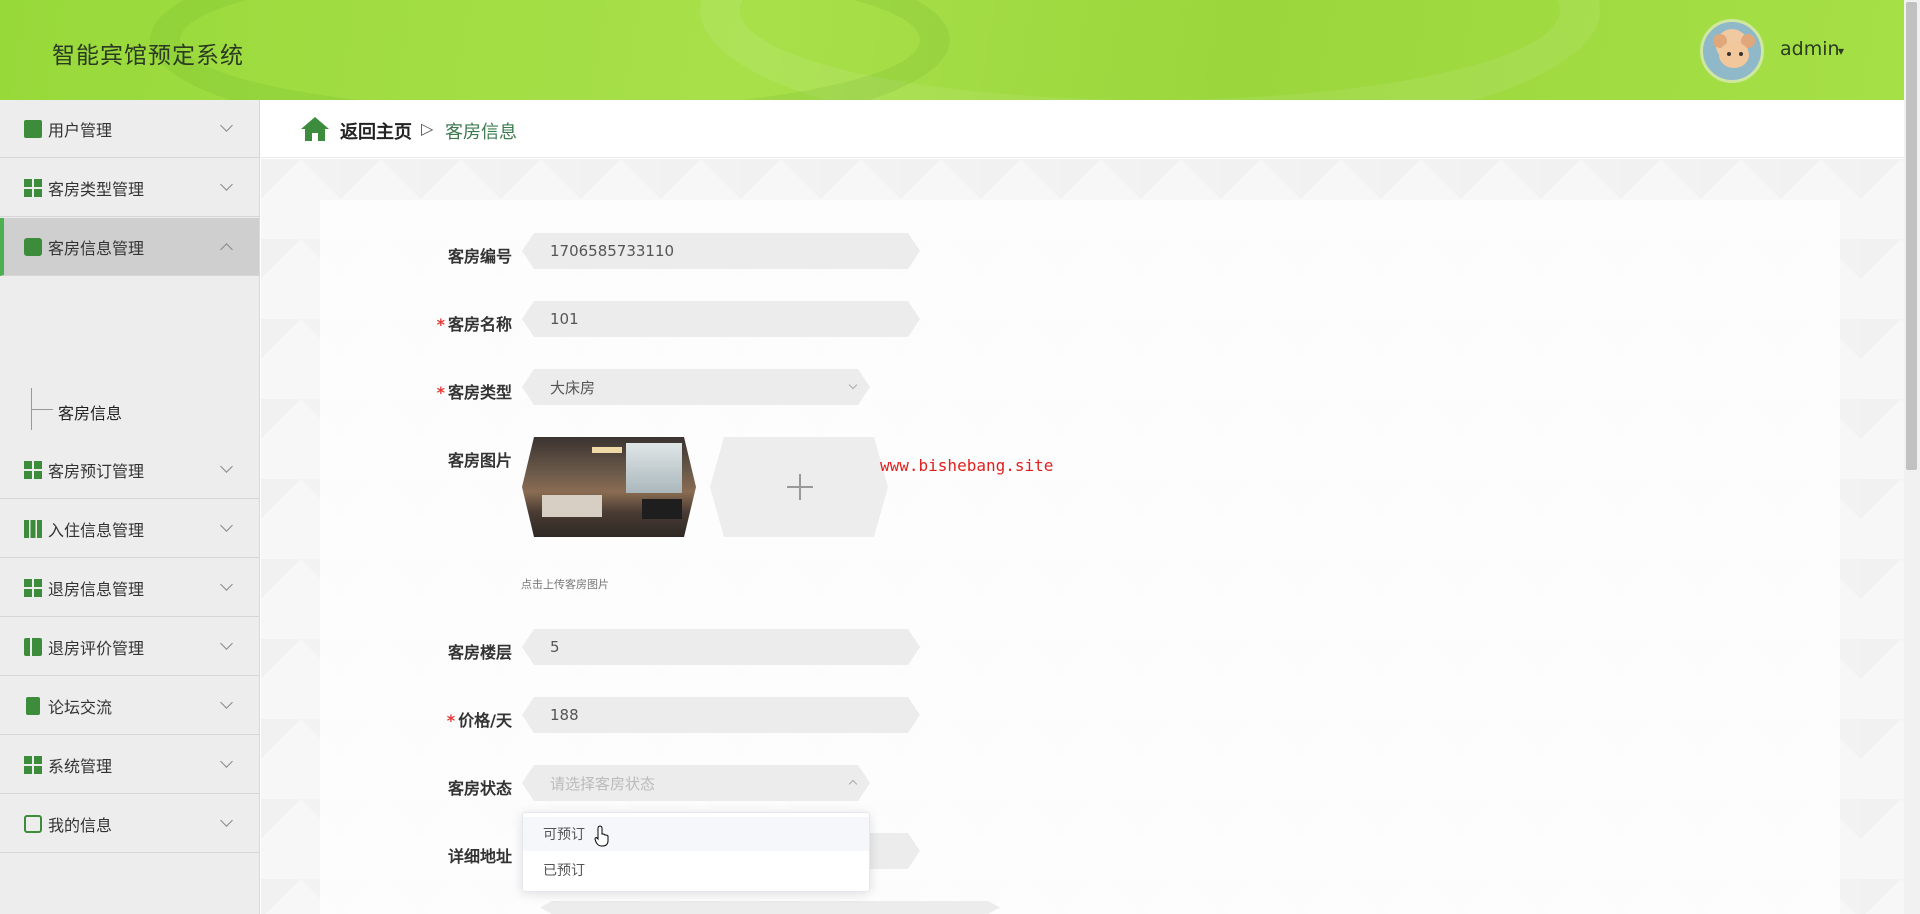 This screenshot has width=1920, height=914. What do you see at coordinates (129, 824) in the screenshot?
I see `sidebar-item-my-info: 我的信息` at bounding box center [129, 824].